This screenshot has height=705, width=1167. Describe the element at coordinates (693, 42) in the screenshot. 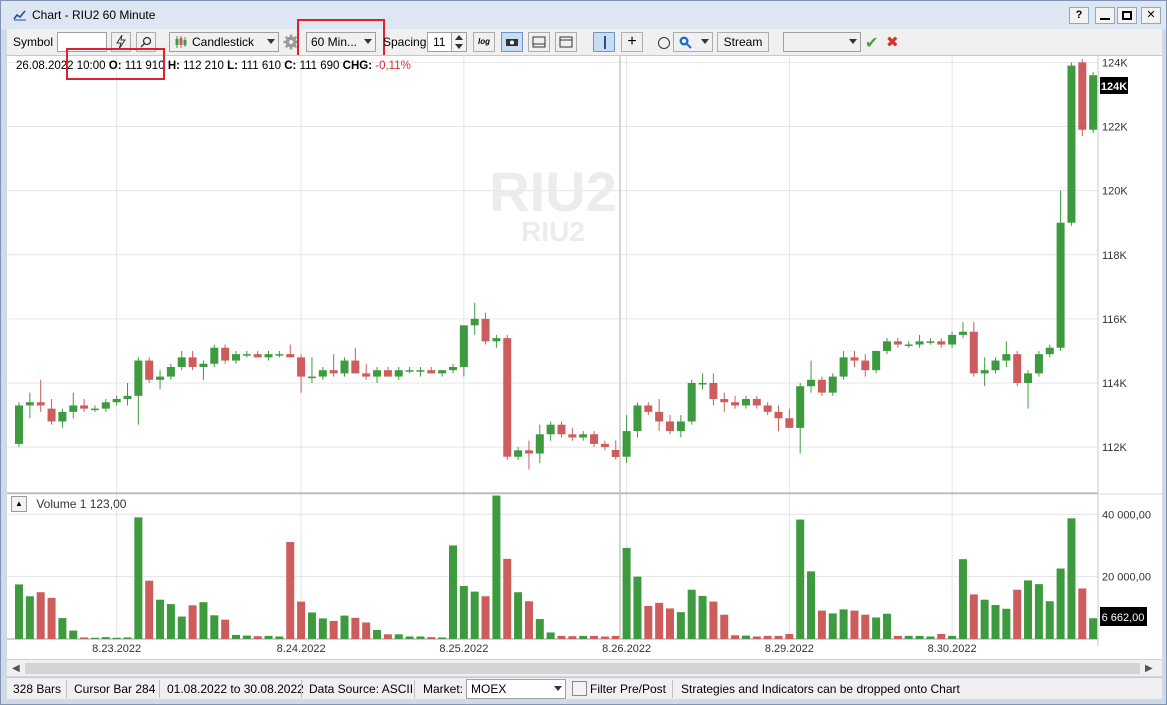

I see `search-tool-button` at that location.